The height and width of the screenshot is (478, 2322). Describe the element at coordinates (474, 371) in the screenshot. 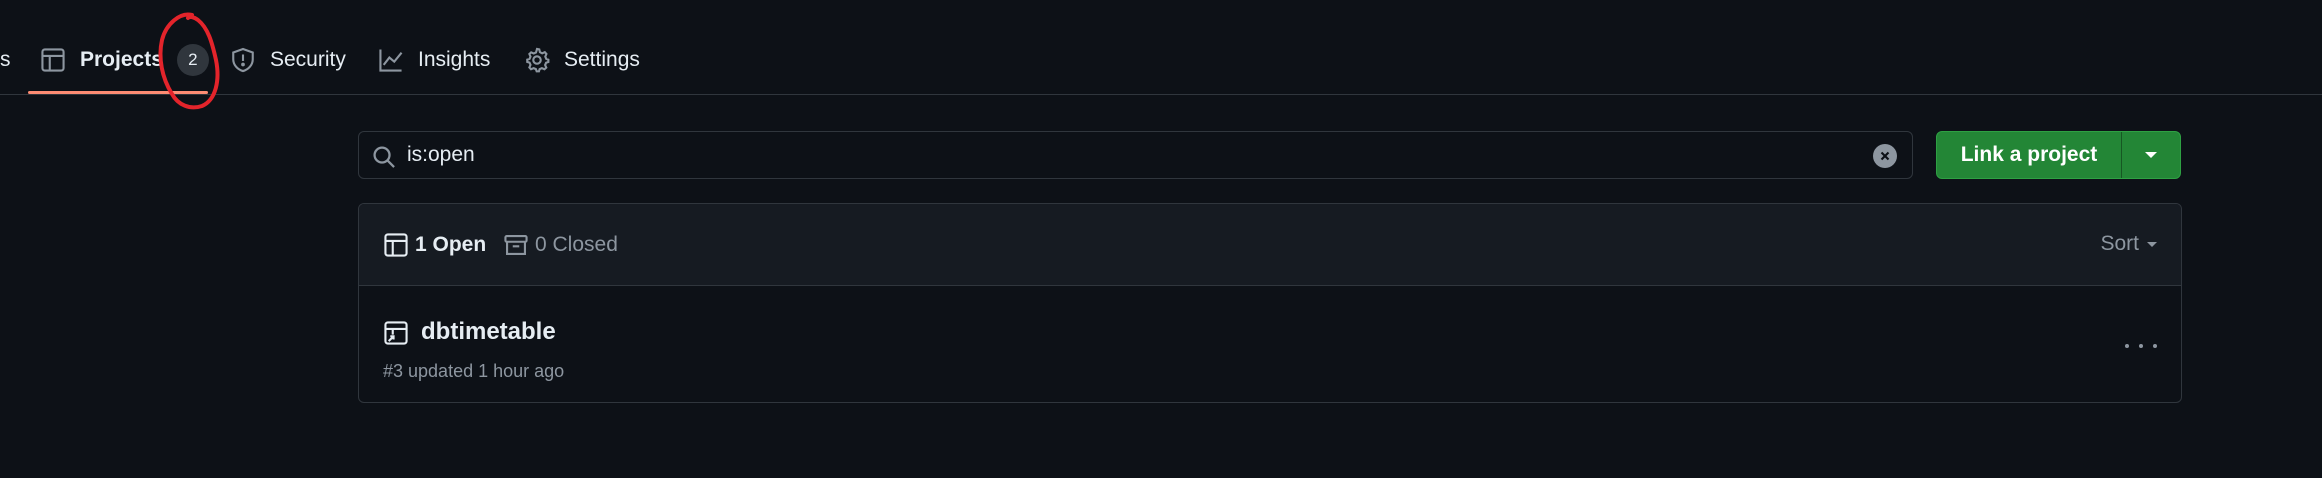

I see `project-meta: #3 updated 1 hour ago` at that location.